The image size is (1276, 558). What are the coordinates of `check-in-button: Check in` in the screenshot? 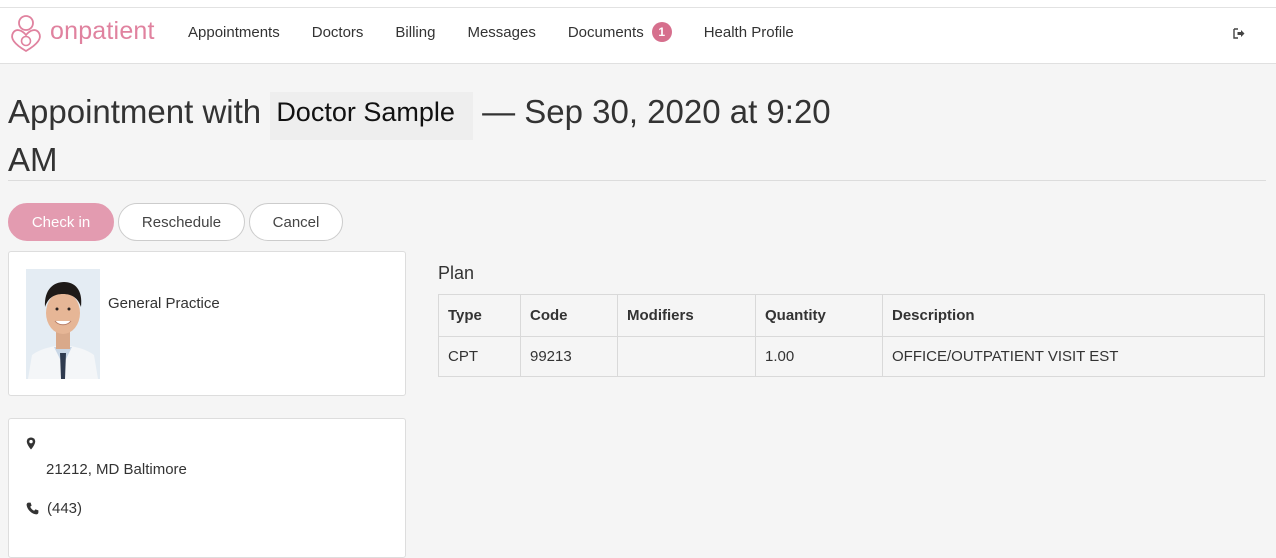 It's located at (61, 222).